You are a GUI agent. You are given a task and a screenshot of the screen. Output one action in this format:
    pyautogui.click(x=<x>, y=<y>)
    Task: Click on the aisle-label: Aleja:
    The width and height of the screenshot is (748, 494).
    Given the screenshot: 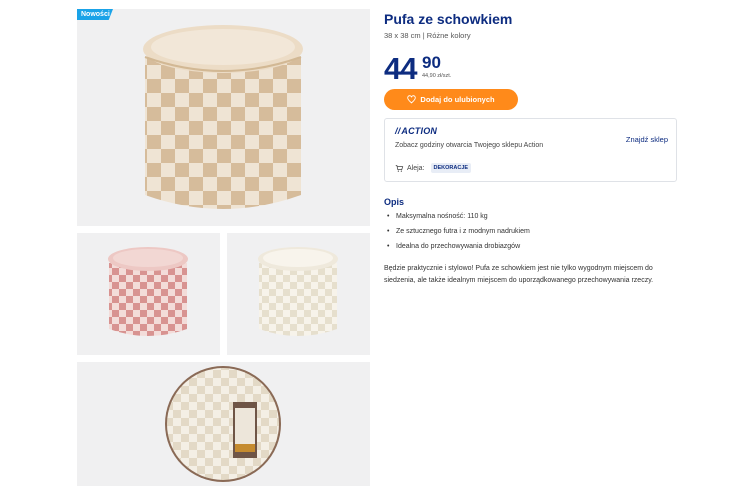 What is the action you would take?
    pyautogui.click(x=416, y=168)
    